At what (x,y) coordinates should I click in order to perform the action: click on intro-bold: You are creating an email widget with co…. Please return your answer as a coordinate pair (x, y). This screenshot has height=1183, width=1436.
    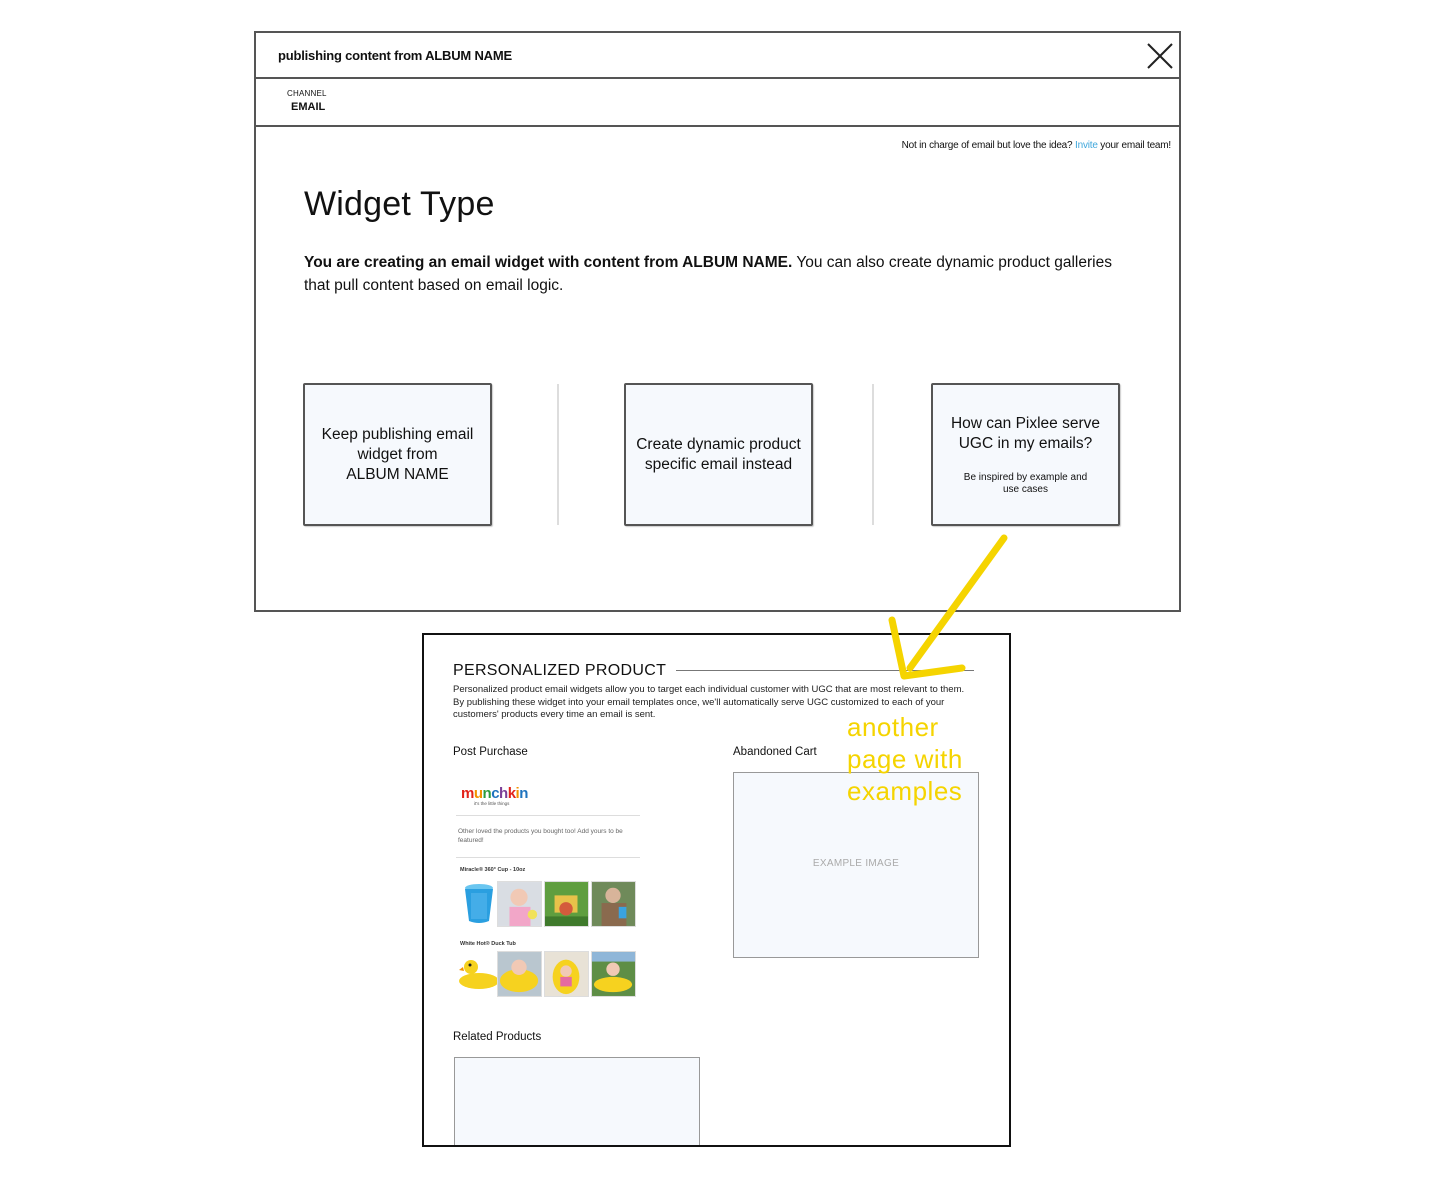
    Looking at the image, I should click on (548, 262).